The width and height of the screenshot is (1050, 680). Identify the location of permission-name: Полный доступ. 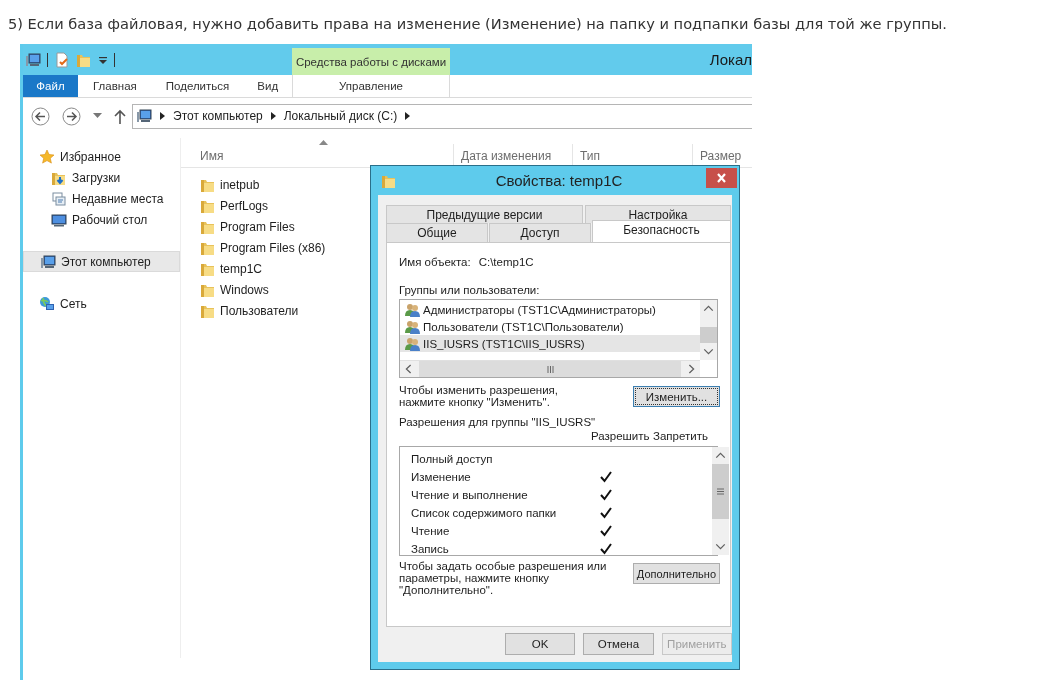
(452, 459).